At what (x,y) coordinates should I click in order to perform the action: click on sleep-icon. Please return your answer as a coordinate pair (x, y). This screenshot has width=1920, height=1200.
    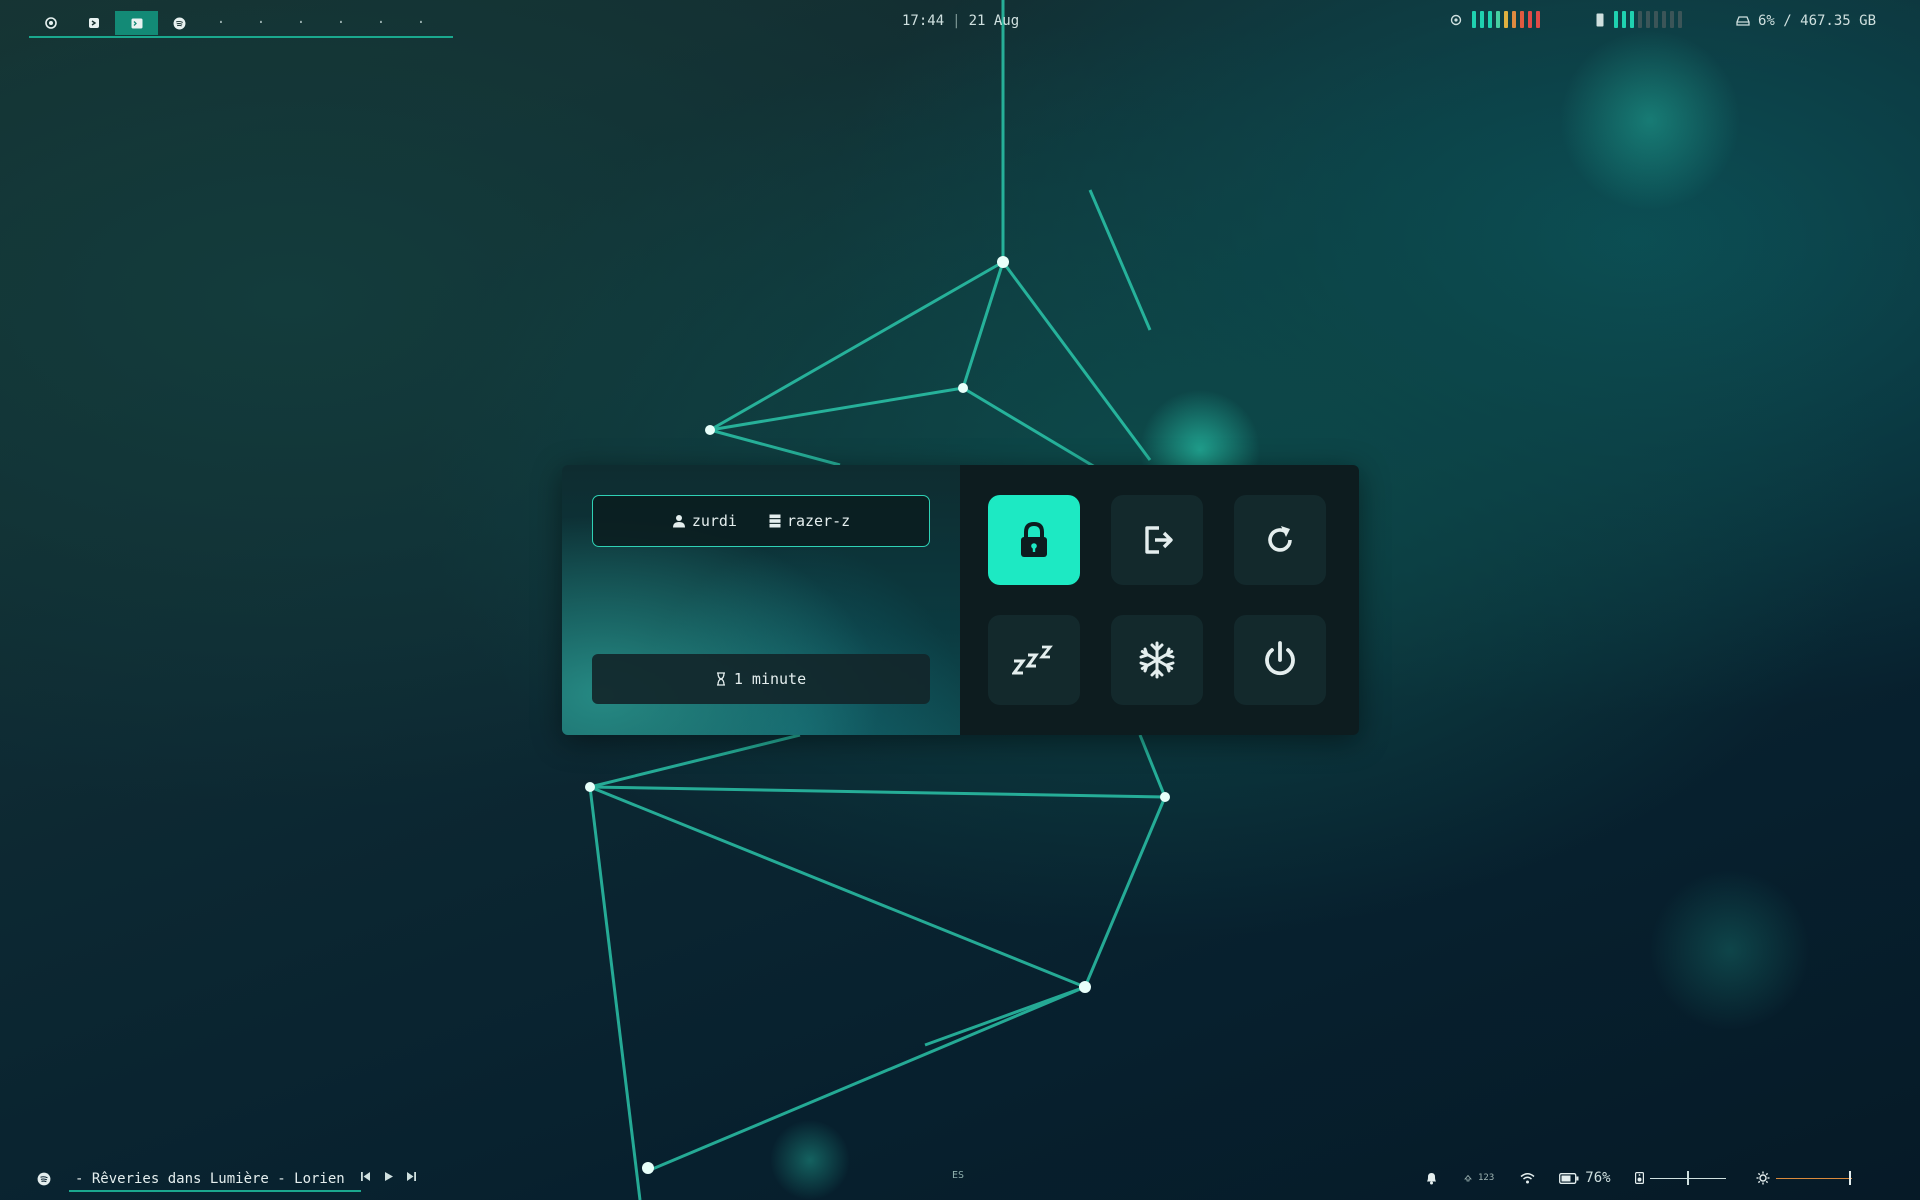
    Looking at the image, I should click on (1032, 660).